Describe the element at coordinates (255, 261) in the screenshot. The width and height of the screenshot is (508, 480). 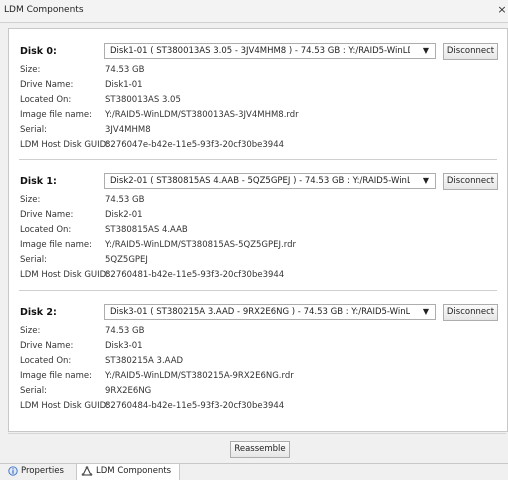
I see `disk-1-serial-row: Serial: 5QZ5GPEJ` at that location.